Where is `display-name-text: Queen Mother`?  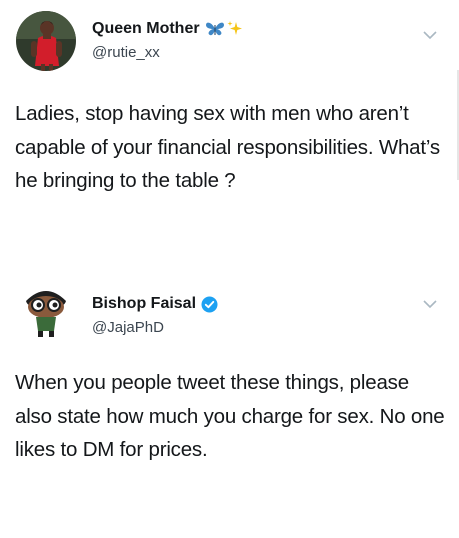
display-name-text: Queen Mother is located at coordinates (146, 28).